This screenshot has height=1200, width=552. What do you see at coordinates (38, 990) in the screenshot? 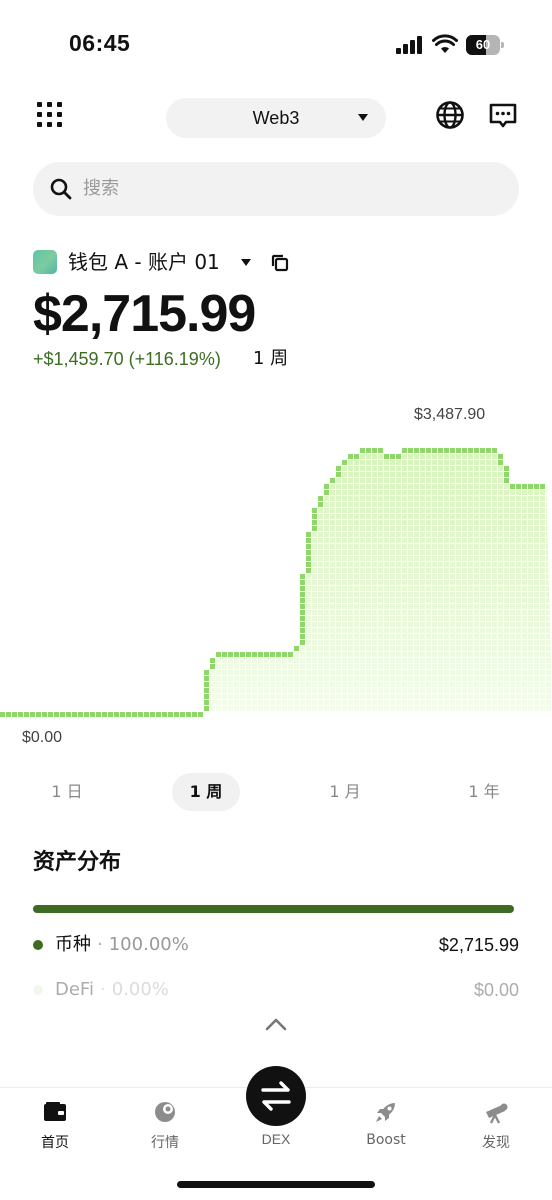
I see `legend-dot` at bounding box center [38, 990].